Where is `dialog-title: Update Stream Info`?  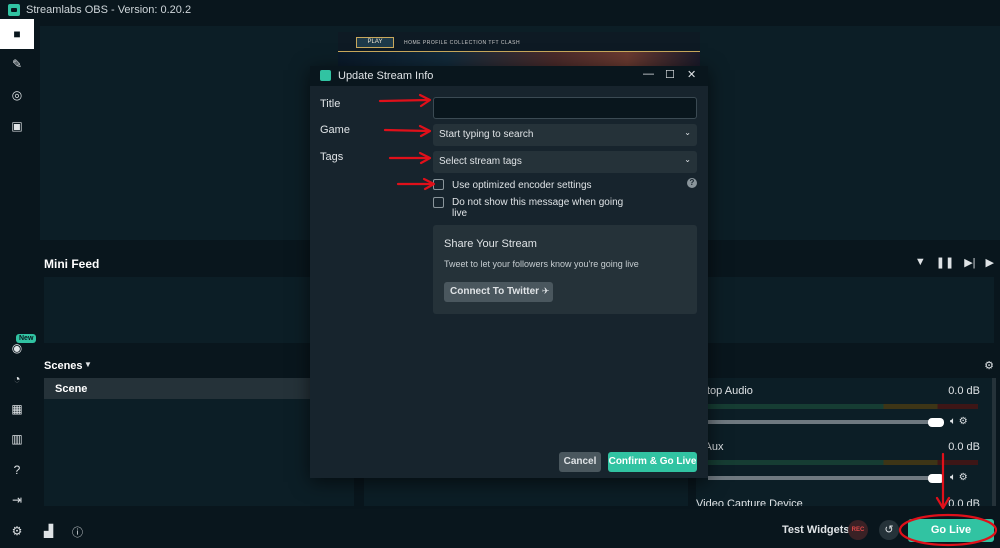 dialog-title: Update Stream Info is located at coordinates (386, 76).